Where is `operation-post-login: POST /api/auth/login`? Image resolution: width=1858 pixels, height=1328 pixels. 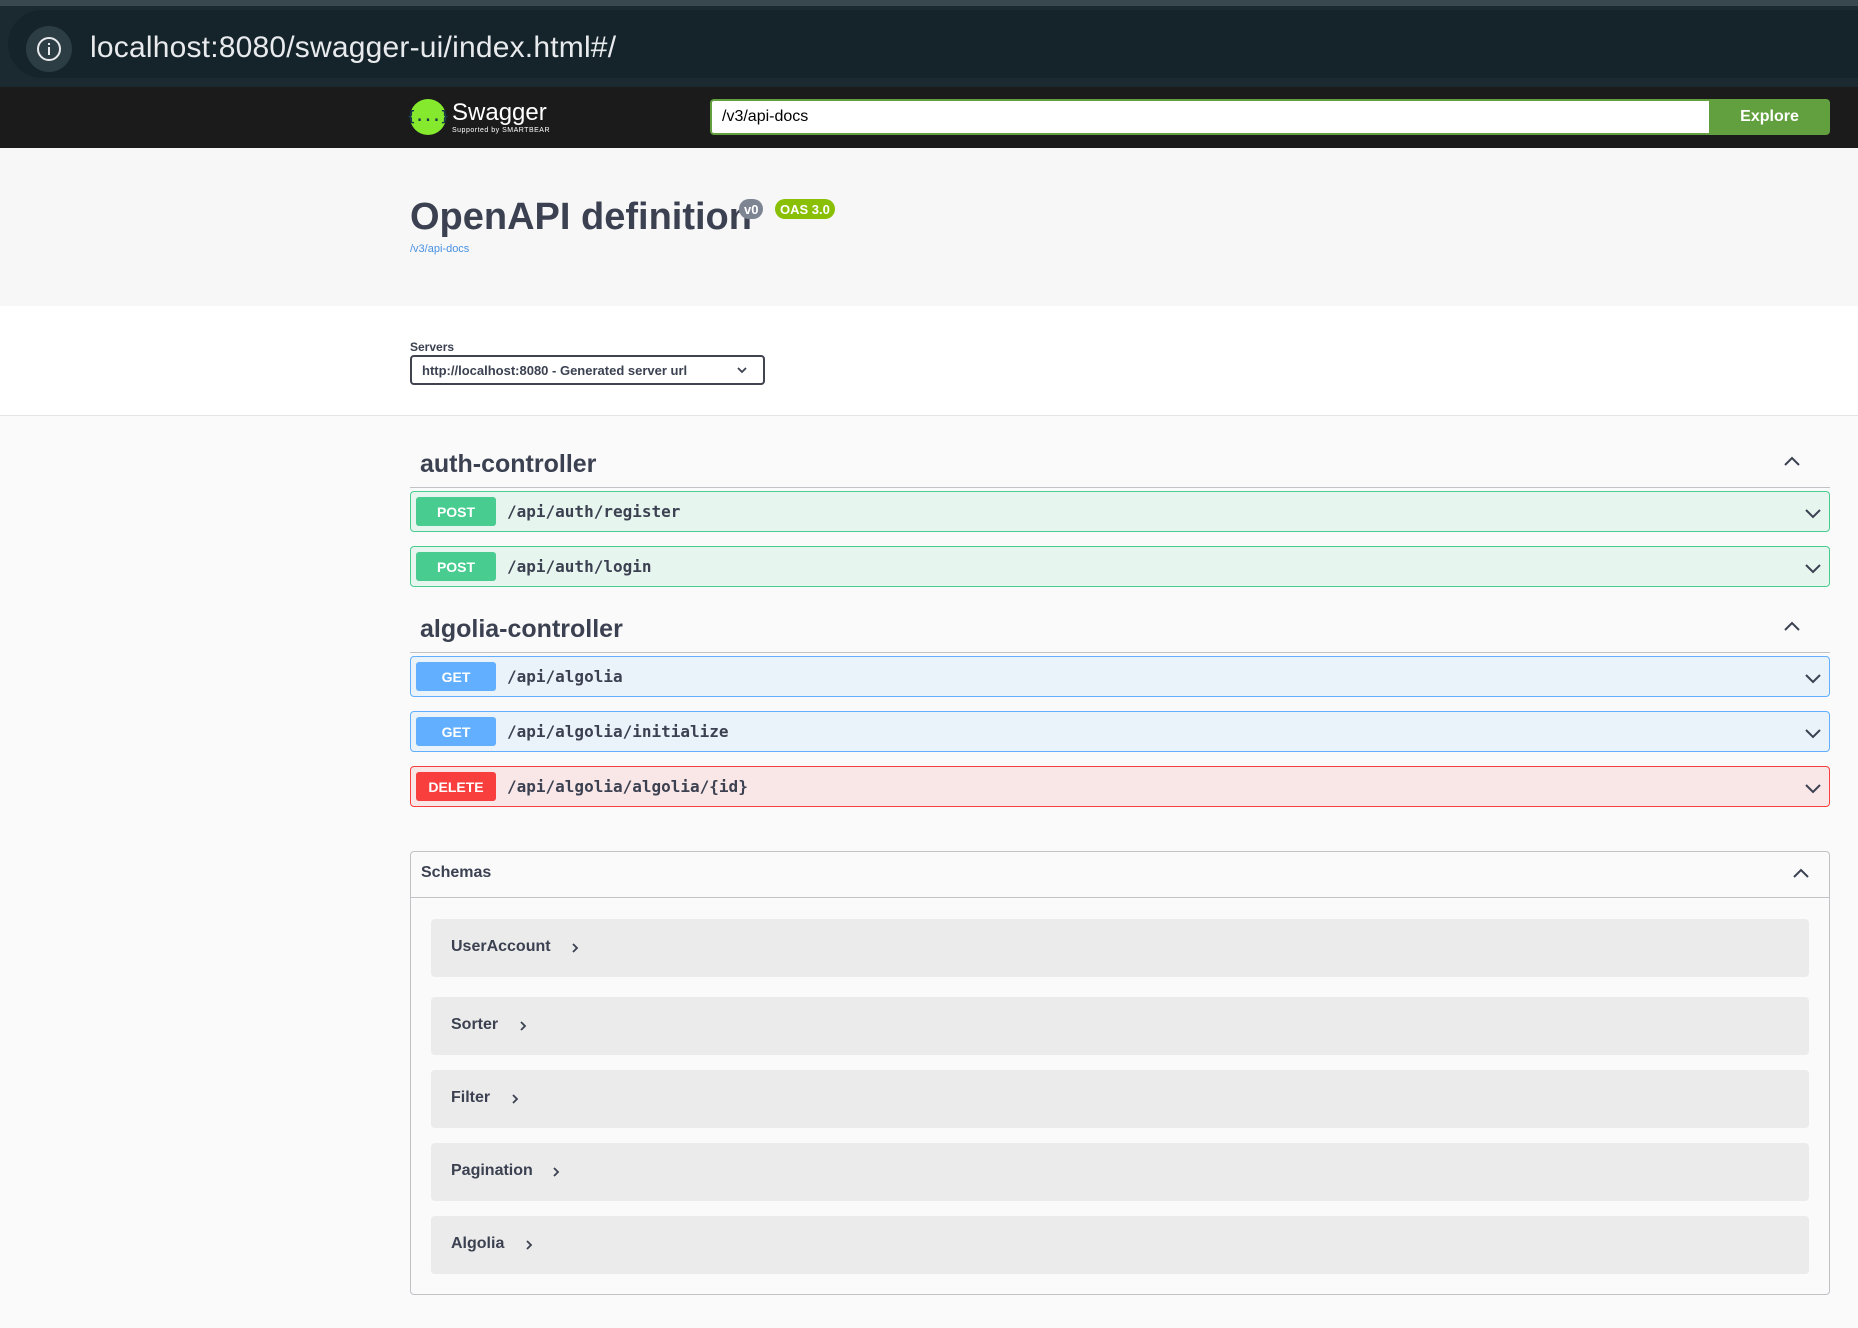
operation-post-login: POST /api/auth/login is located at coordinates (1120, 566).